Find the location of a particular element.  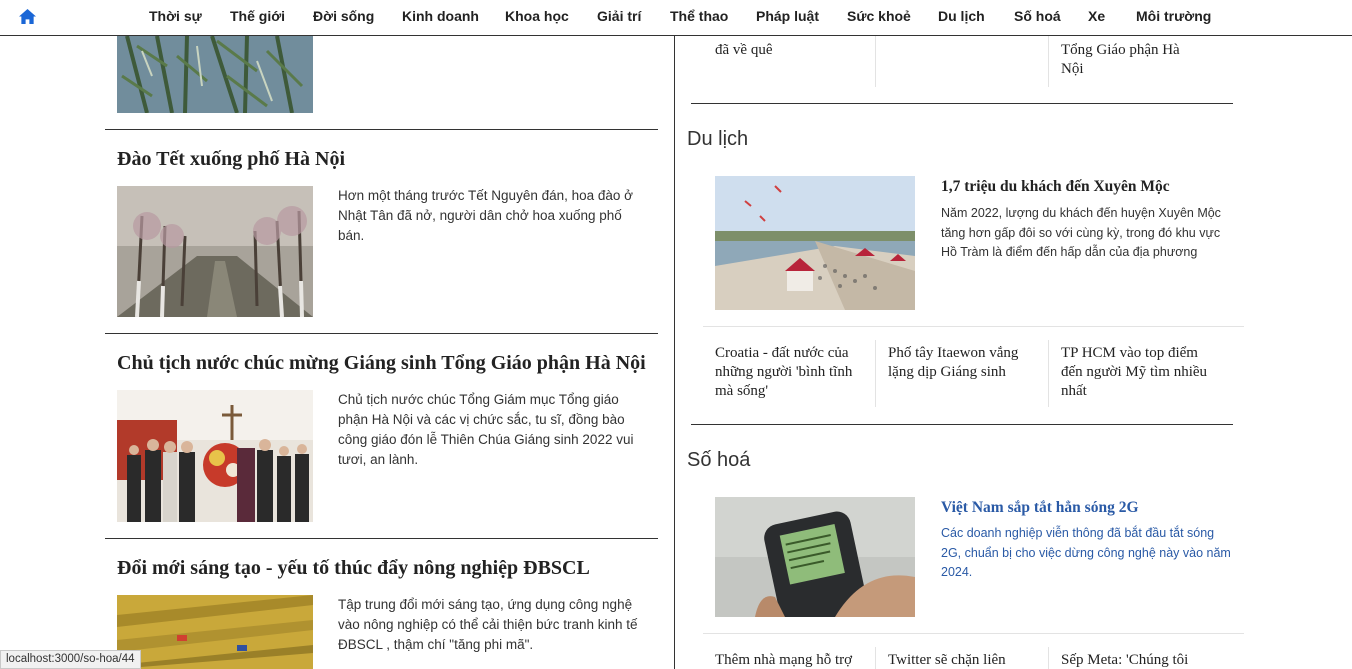

sub-article-link: Thêm nhà mạng hỗ trợ is located at coordinates (792, 660).